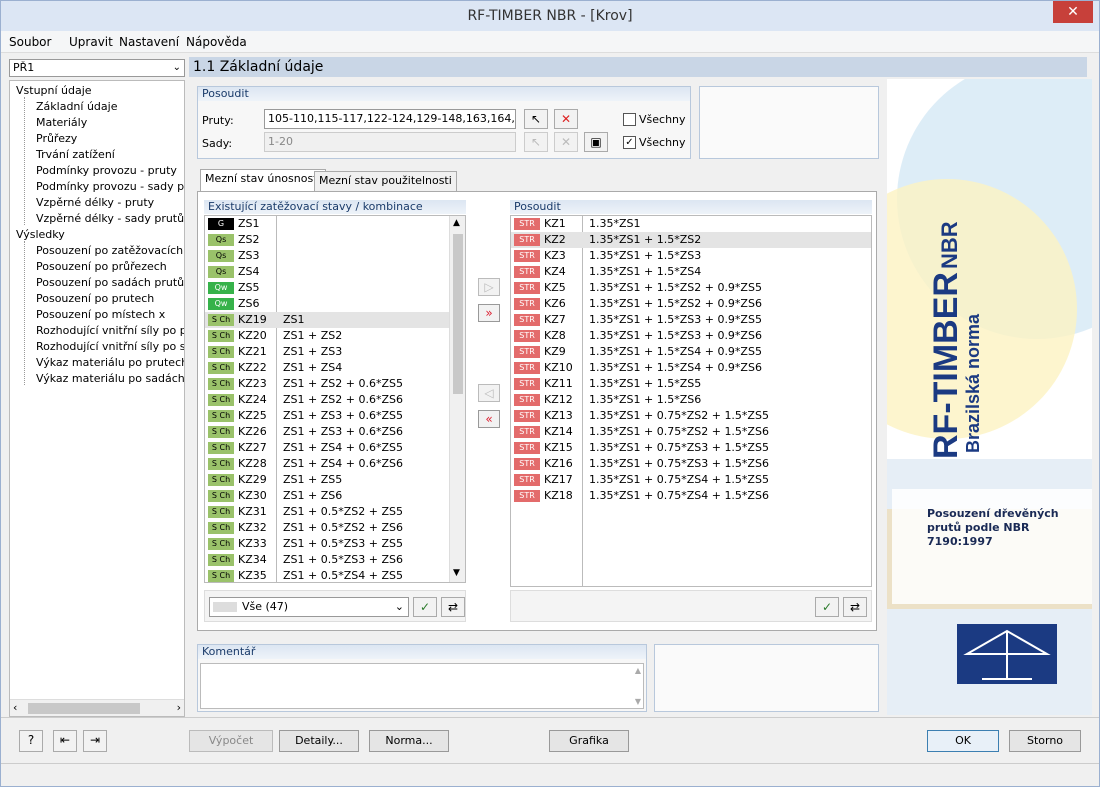  Describe the element at coordinates (335, 560) in the screenshot. I see `table-row: S Ch KZ34 ZS1 + 0.5*ZS3 + ZS6` at that location.